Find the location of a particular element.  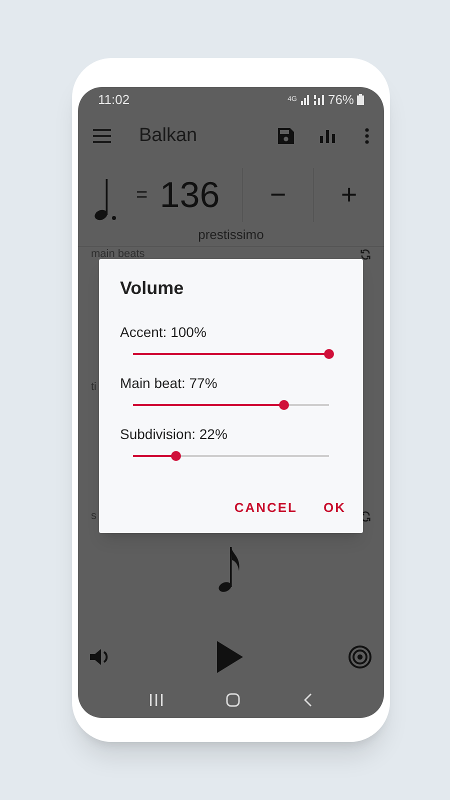

slider-label: Subdivision: 22% is located at coordinates (174, 434).